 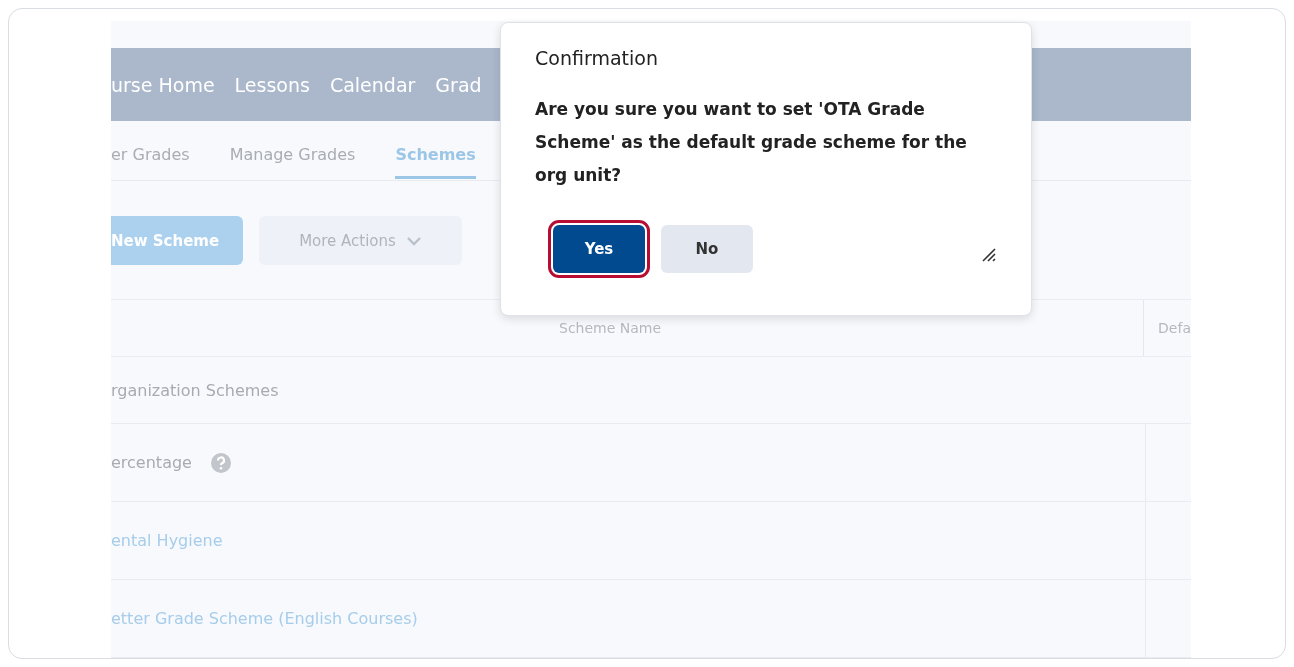 What do you see at coordinates (177, 240) in the screenshot?
I see `new-scheme-button: New Scheme` at bounding box center [177, 240].